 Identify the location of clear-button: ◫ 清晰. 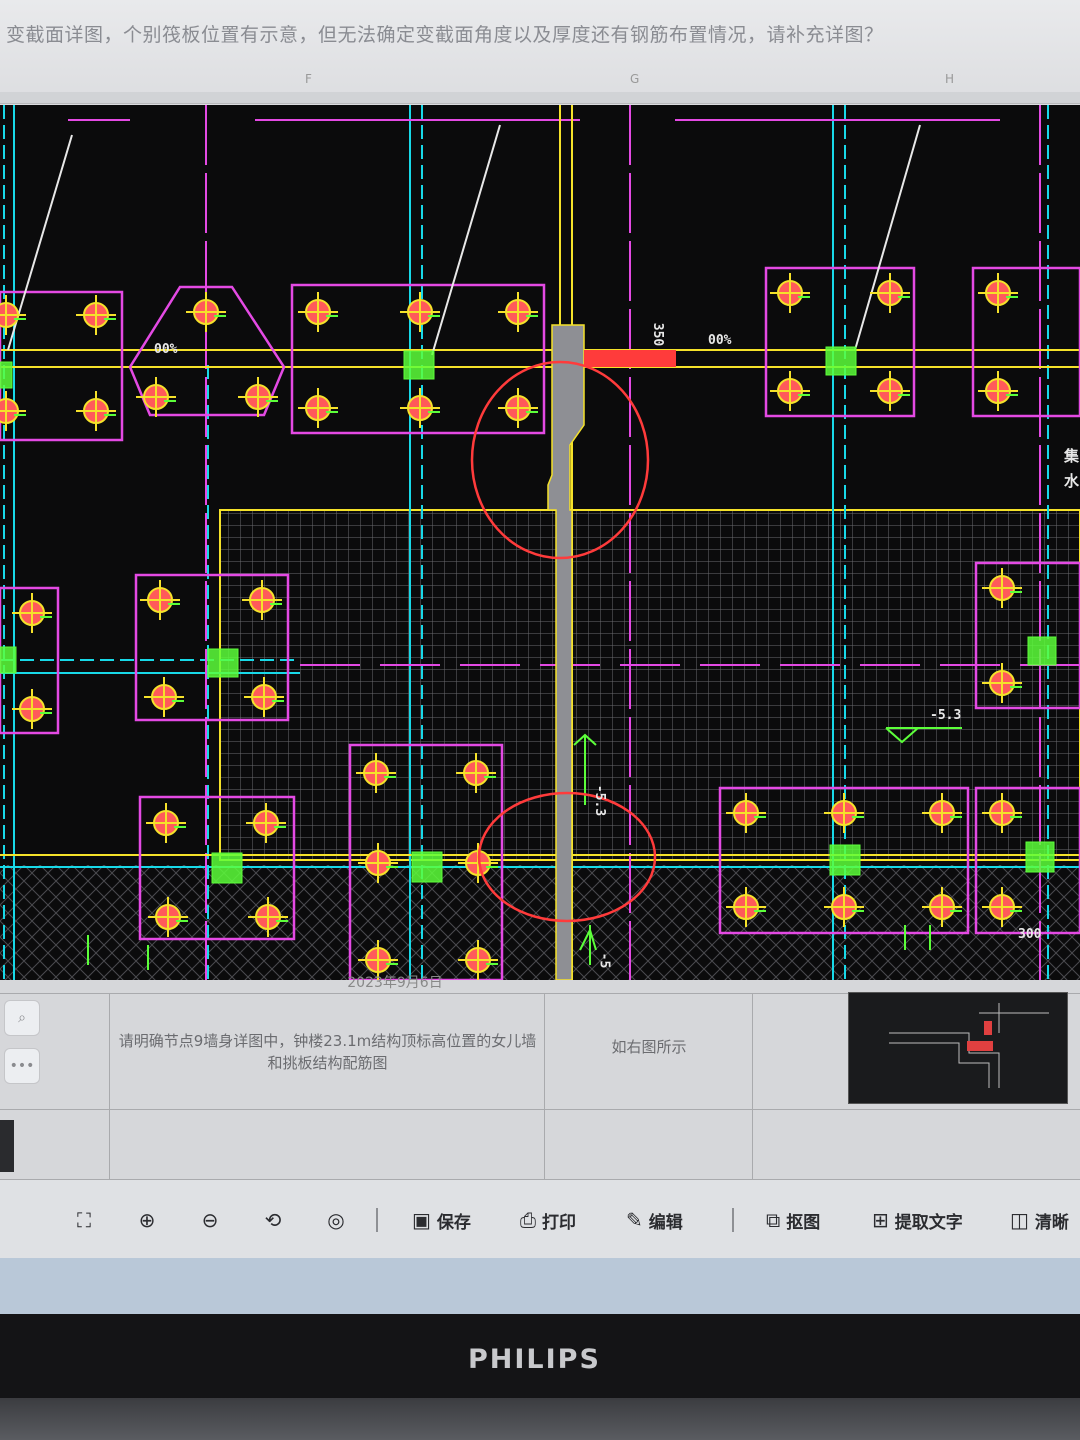
(1039, 1220).